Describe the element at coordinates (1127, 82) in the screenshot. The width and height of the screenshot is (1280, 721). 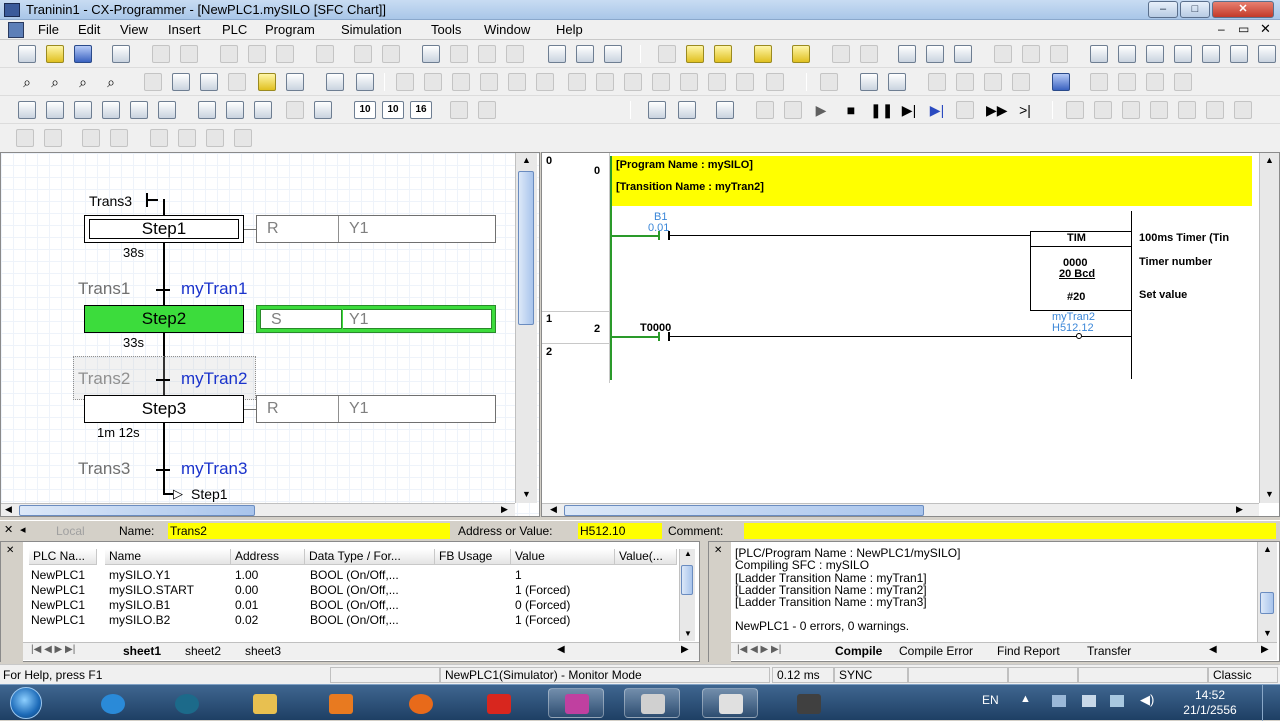
I see `task-icon` at that location.